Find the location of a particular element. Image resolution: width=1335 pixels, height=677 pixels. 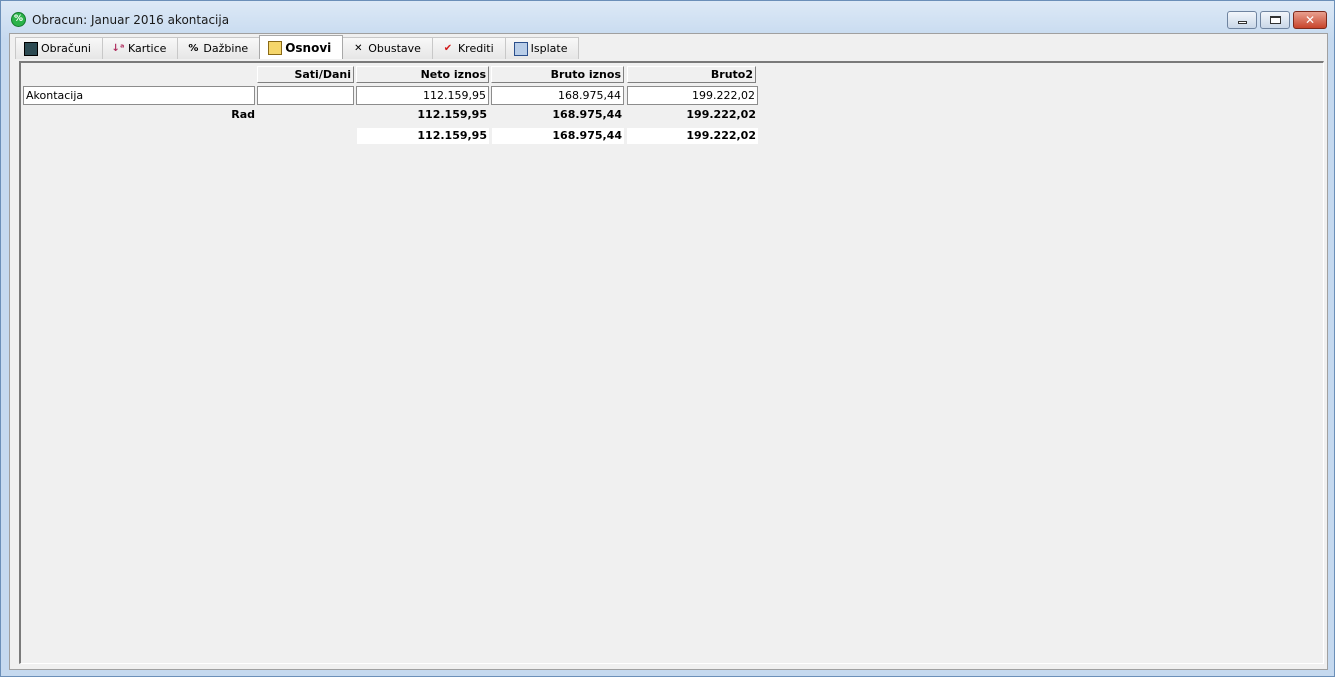

maximize-button is located at coordinates (1275, 20).